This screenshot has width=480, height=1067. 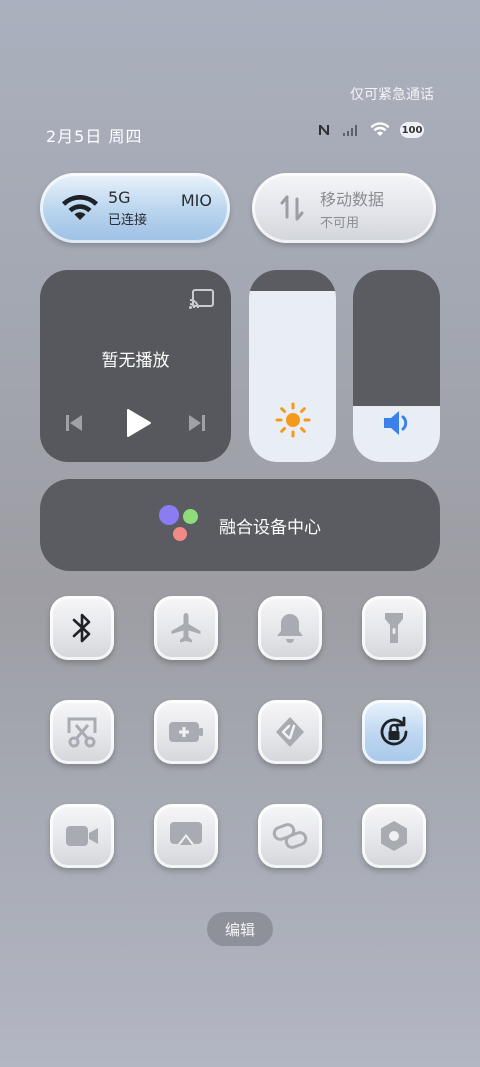 What do you see at coordinates (135, 208) in the screenshot?
I see `wifi-toggle: 5G 已连接 MIO` at bounding box center [135, 208].